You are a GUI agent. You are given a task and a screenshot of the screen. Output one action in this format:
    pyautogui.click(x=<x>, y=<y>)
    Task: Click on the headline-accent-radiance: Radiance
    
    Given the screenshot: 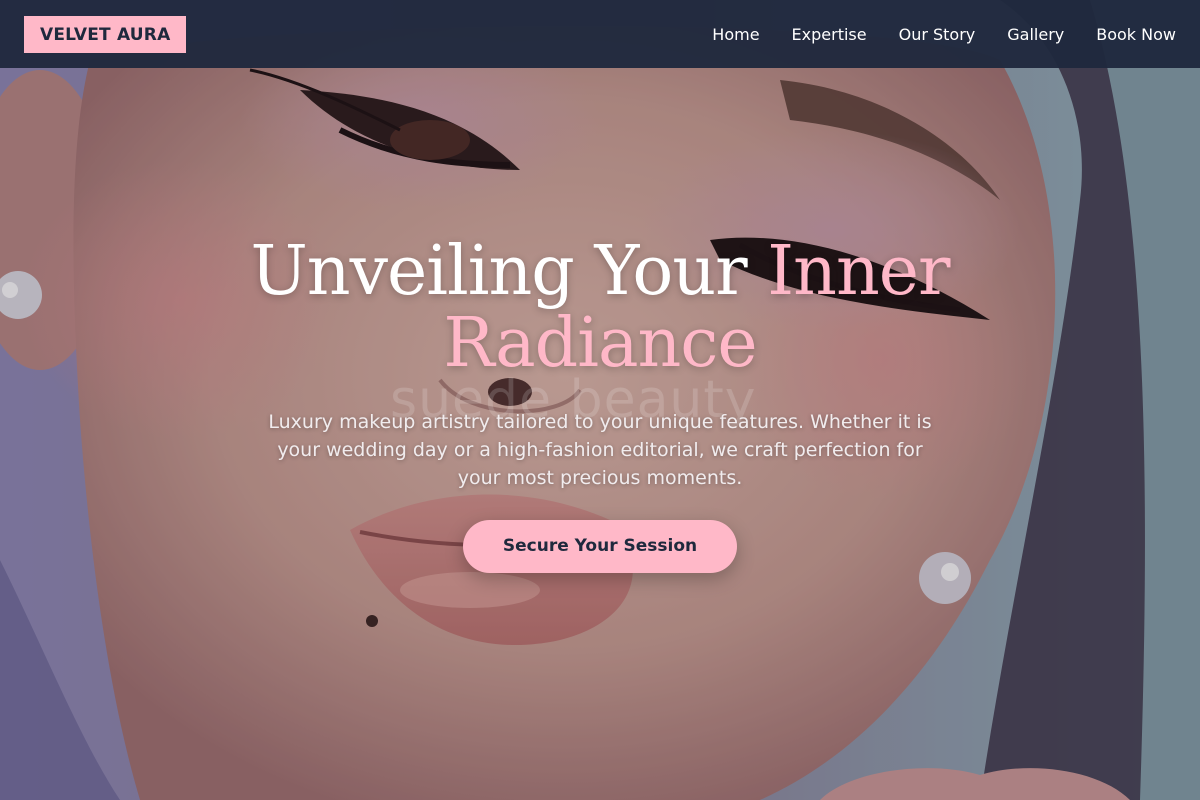 What is the action you would take?
    pyautogui.click(x=600, y=343)
    